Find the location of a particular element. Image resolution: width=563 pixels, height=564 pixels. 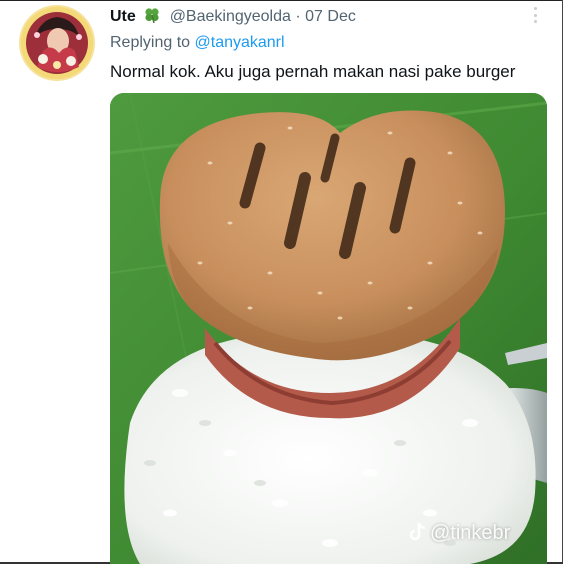

tweet-date: 07 Dec is located at coordinates (330, 16).